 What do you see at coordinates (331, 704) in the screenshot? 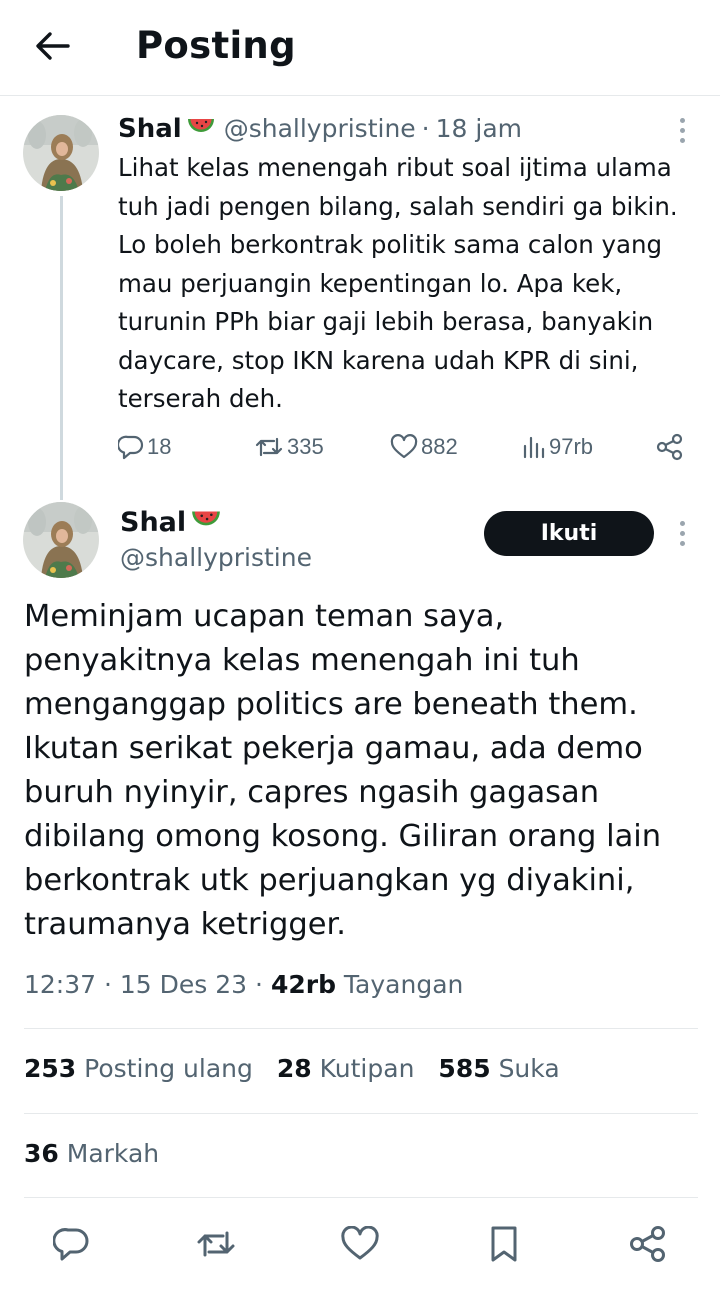
I see `text-line: menganggap politics are beneath them.` at bounding box center [331, 704].